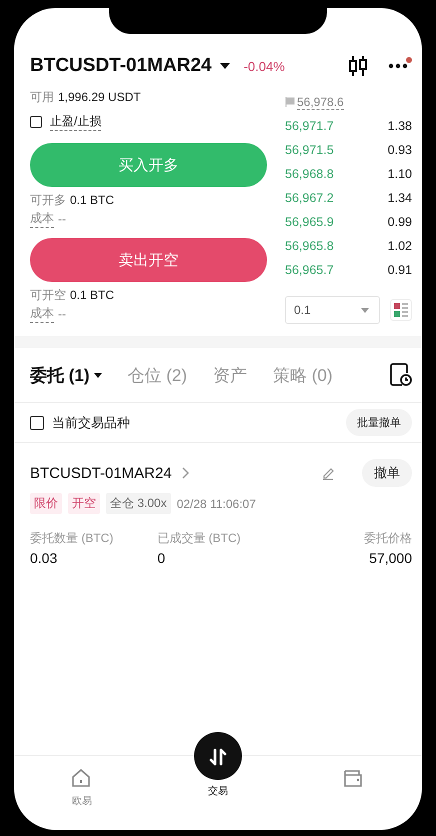  I want to click on home-icon, so click(82, 778).